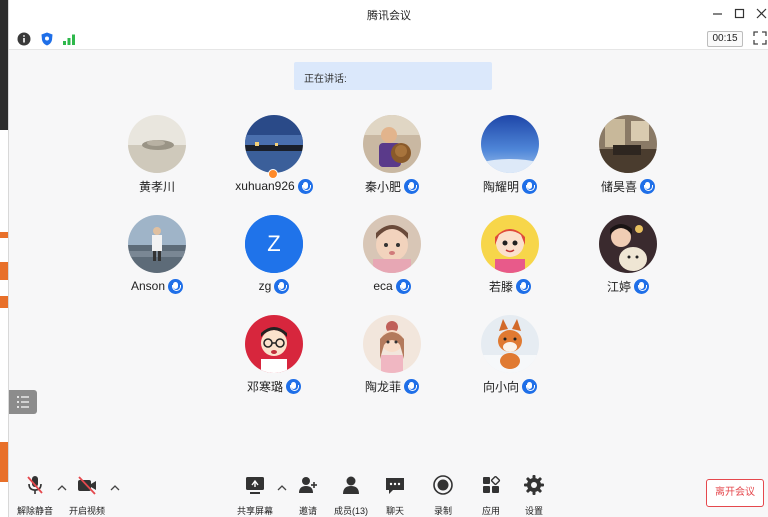 The height and width of the screenshot is (517, 768). I want to click on close-icon, so click(761, 13).